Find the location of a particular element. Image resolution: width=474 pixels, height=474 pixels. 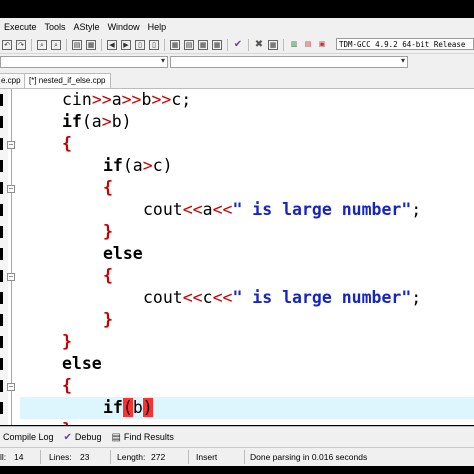

status-col-label: ll: is located at coordinates (3, 457).